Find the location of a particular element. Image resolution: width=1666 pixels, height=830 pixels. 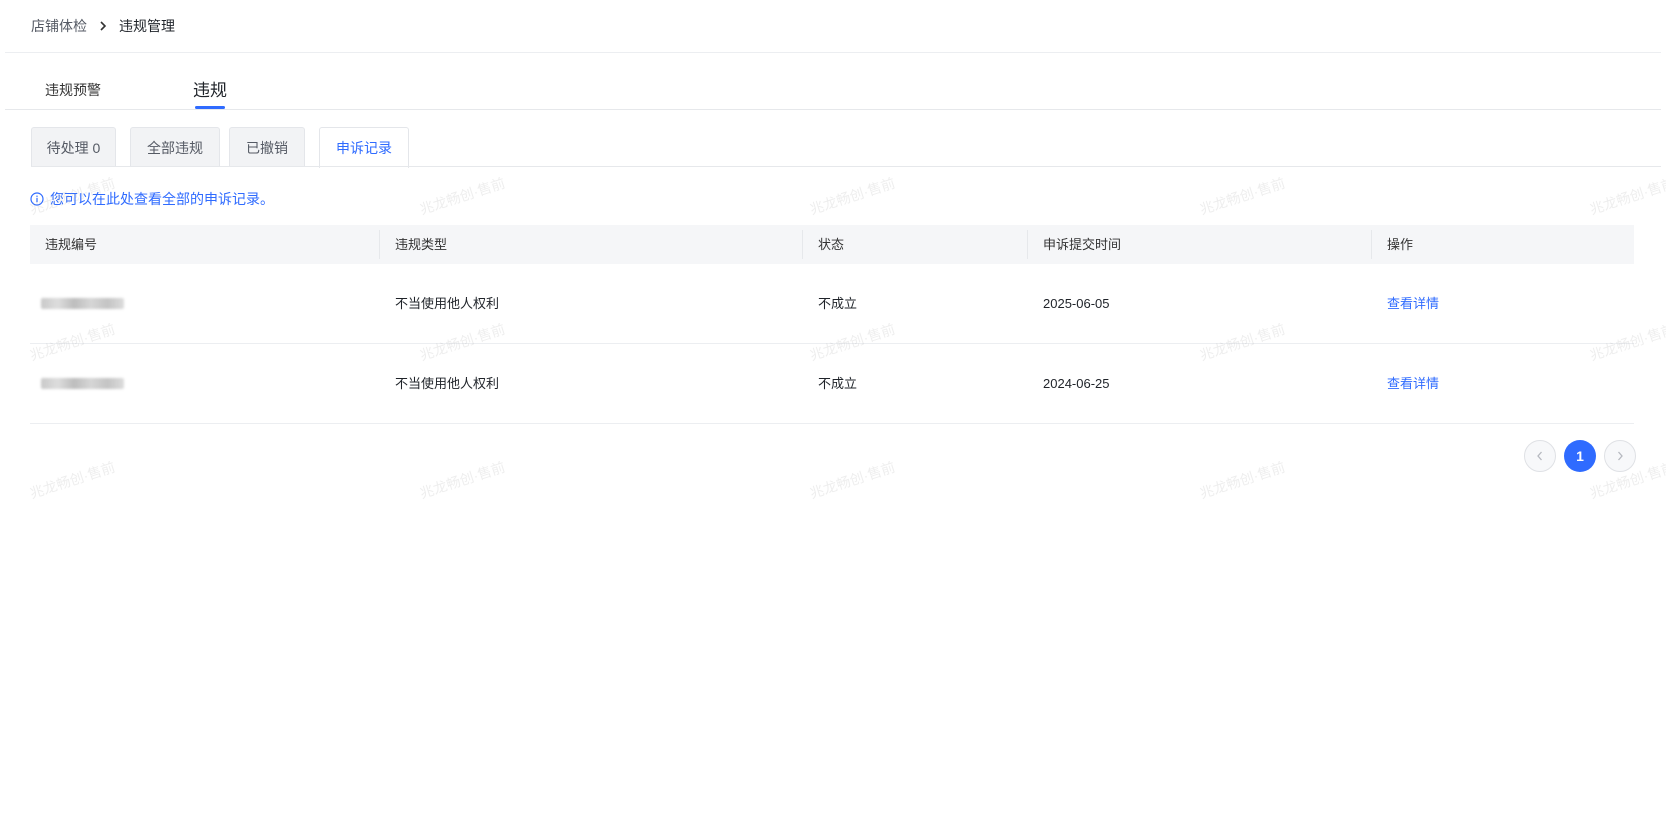

info-icon is located at coordinates (37, 199).